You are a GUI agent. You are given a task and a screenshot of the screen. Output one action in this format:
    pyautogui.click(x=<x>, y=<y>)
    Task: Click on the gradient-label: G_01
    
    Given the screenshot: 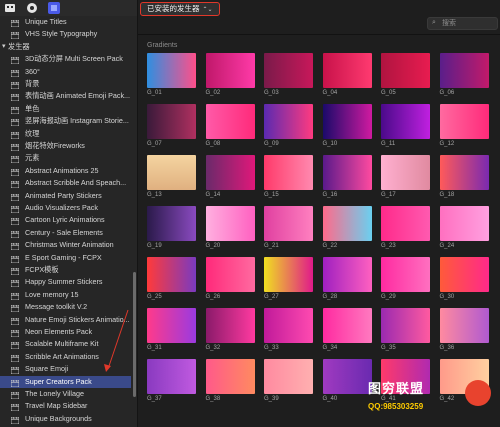 What is the action you would take?
    pyautogui.click(x=154, y=93)
    